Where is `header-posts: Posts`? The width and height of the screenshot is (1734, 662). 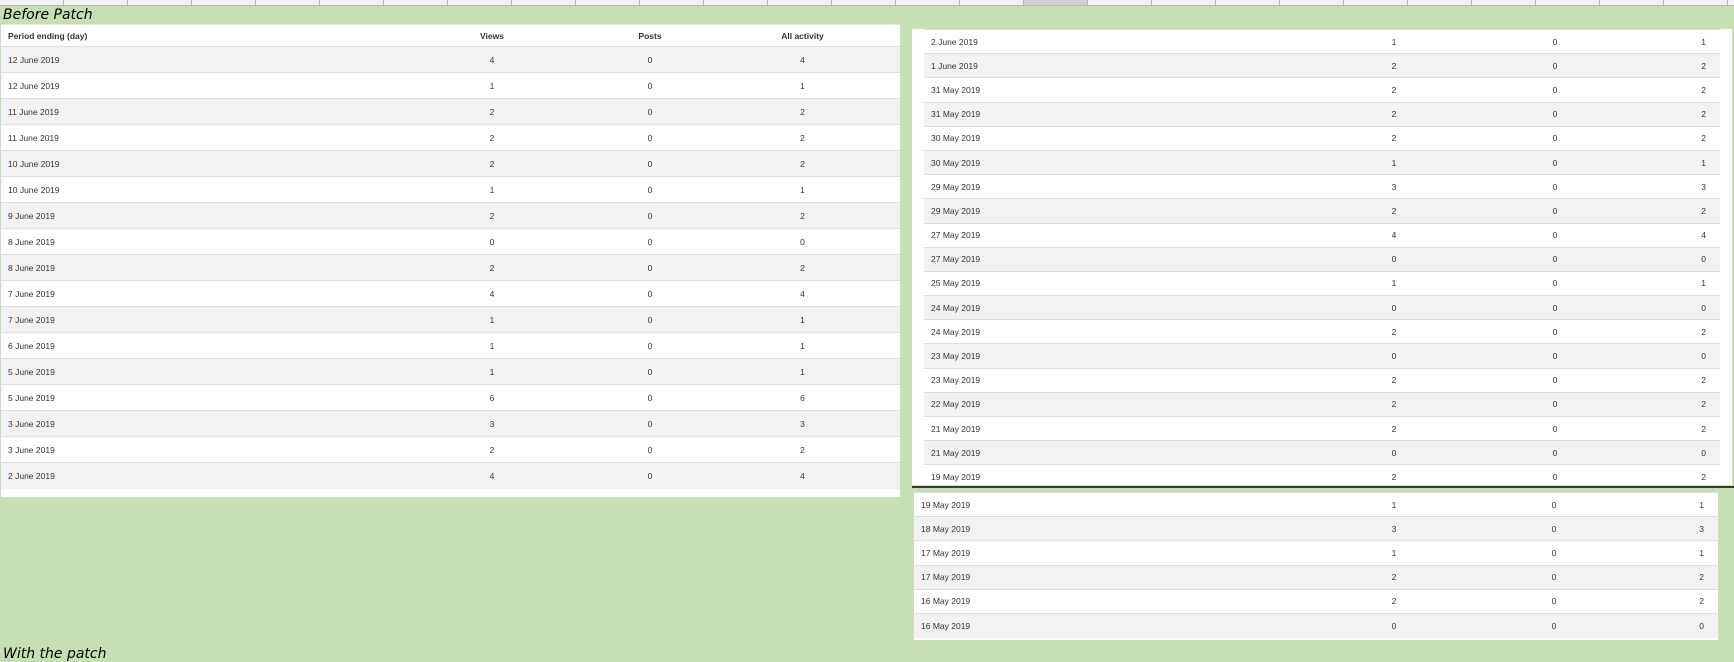
header-posts: Posts is located at coordinates (650, 36).